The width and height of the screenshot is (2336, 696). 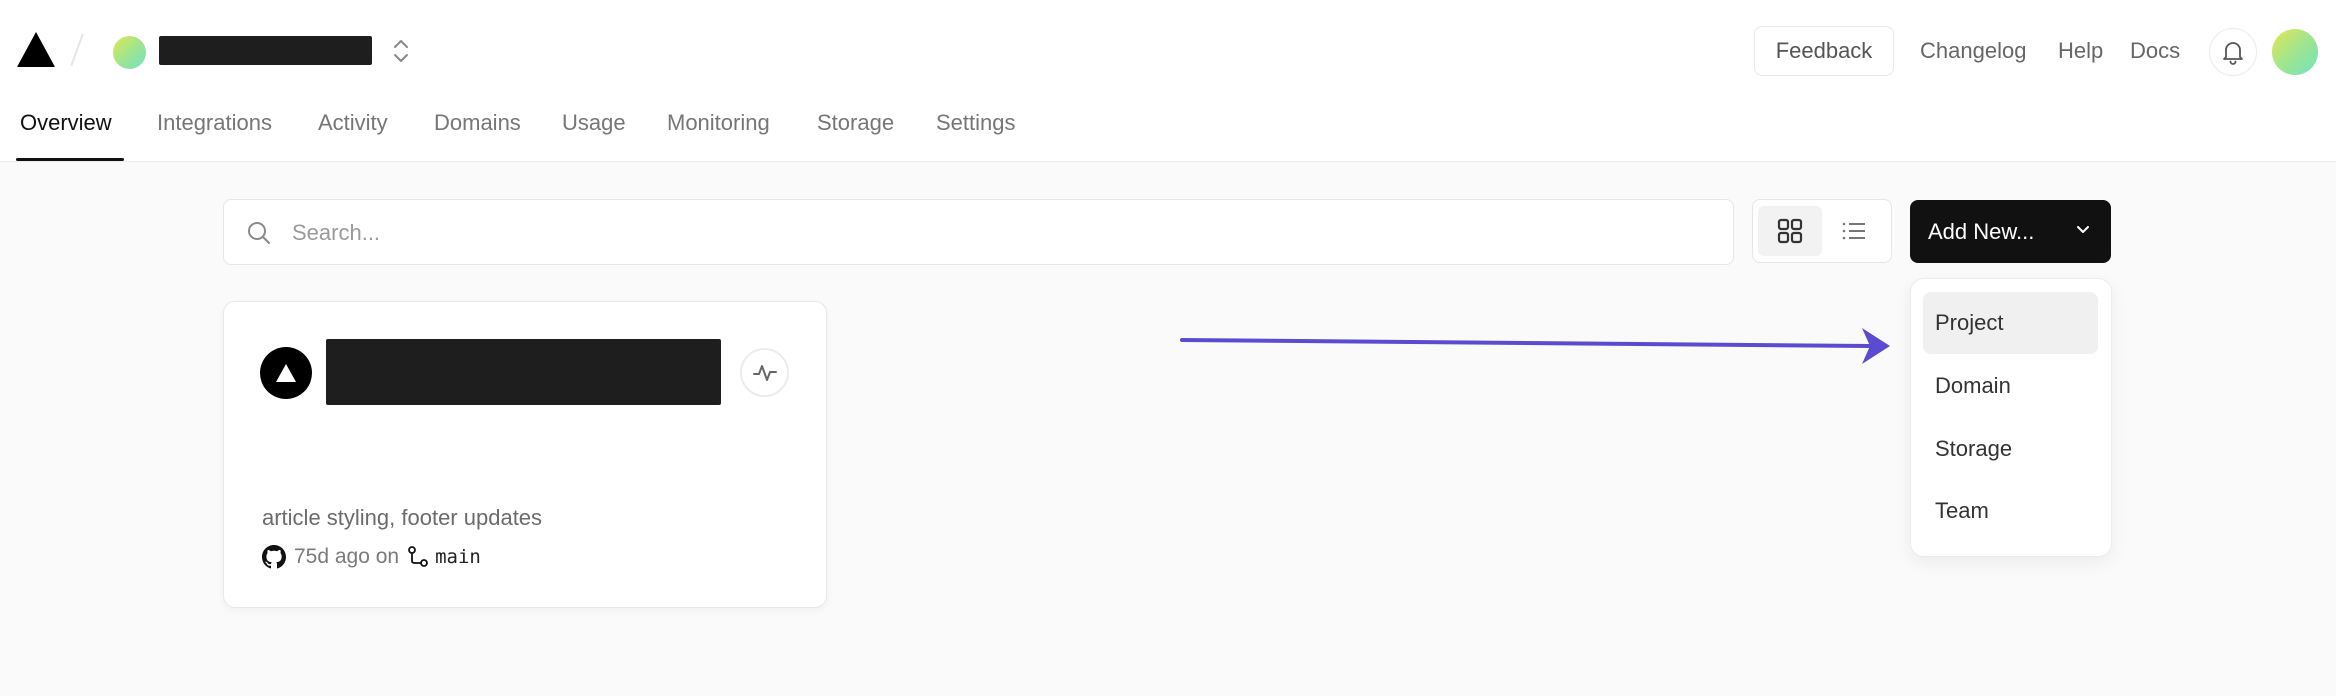 I want to click on grid-view-button, so click(x=1790, y=231).